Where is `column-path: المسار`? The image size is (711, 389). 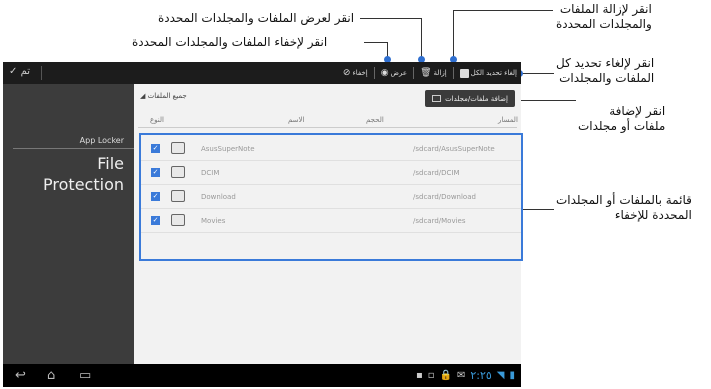 column-path: المسار is located at coordinates (508, 120).